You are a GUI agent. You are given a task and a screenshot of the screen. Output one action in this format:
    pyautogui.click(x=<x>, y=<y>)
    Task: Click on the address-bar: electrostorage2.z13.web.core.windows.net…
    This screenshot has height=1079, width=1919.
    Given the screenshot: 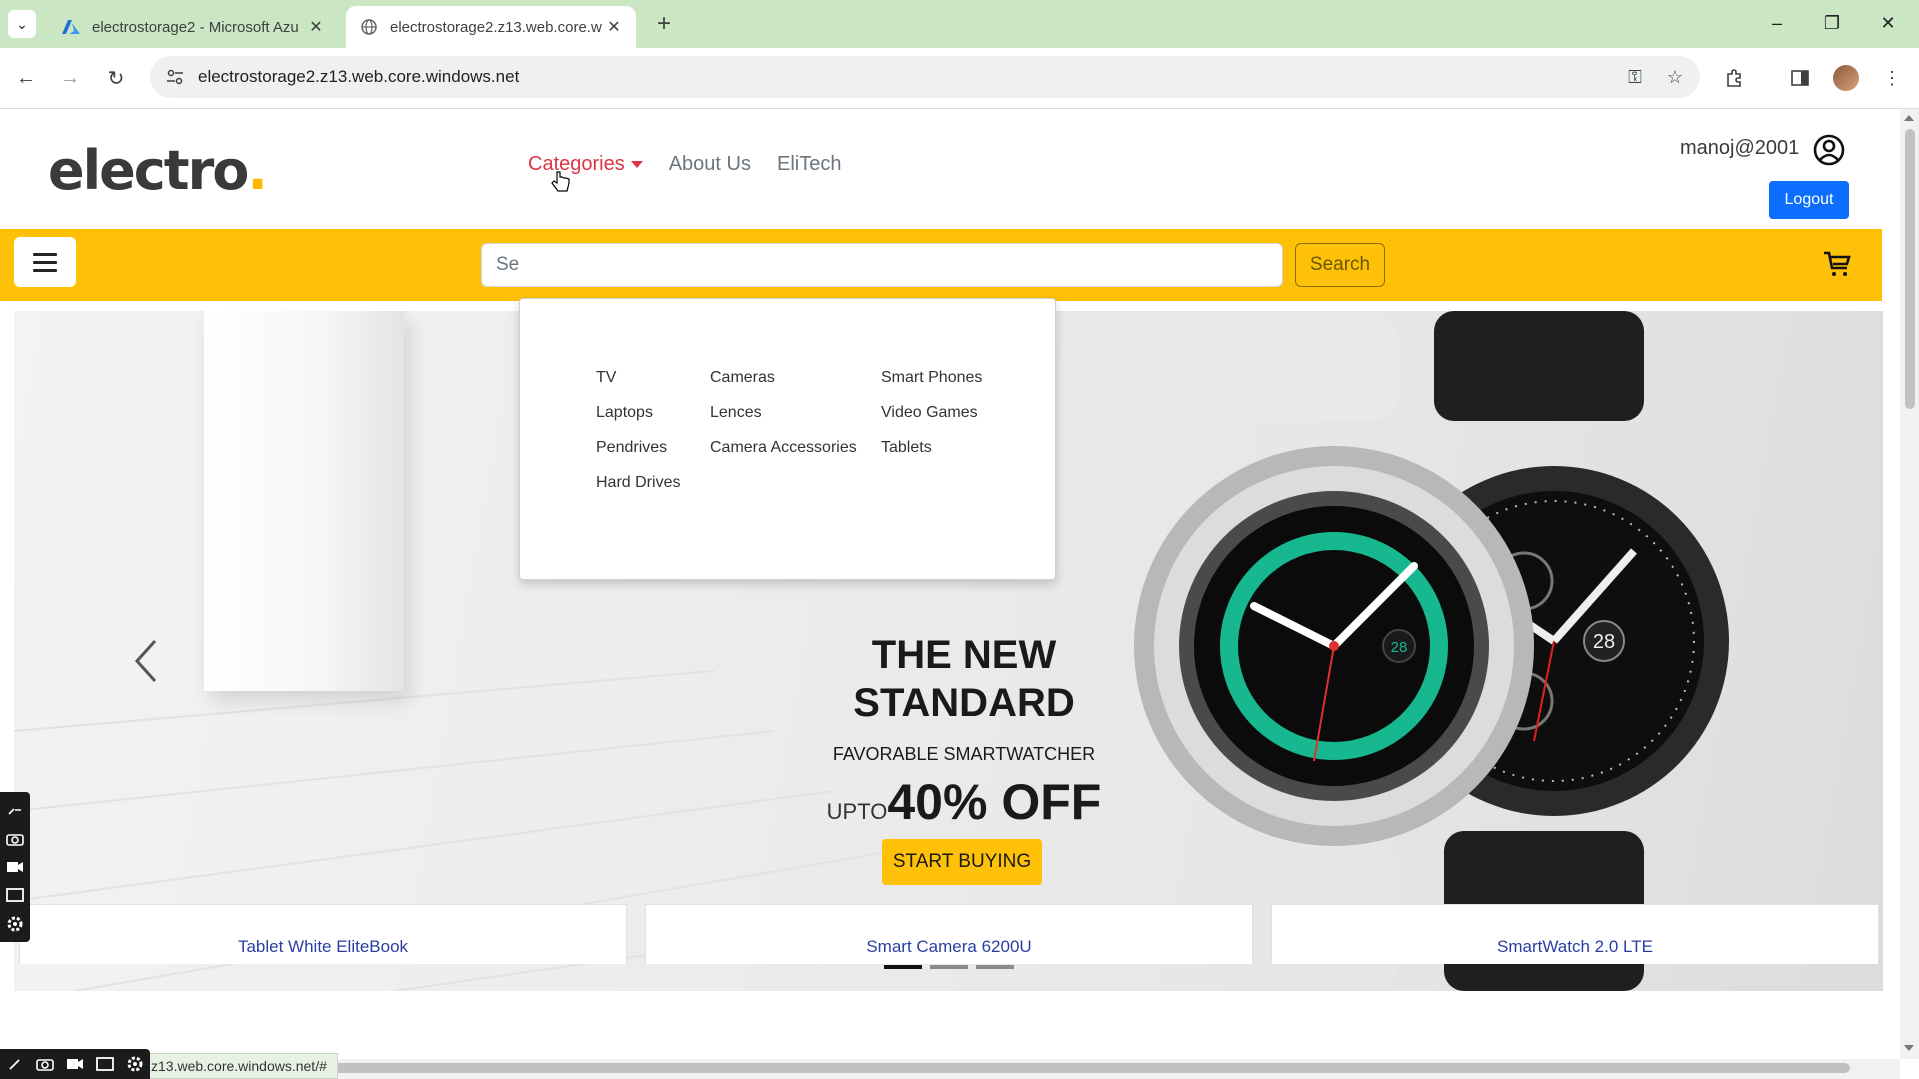 What is the action you would take?
    pyautogui.click(x=925, y=77)
    